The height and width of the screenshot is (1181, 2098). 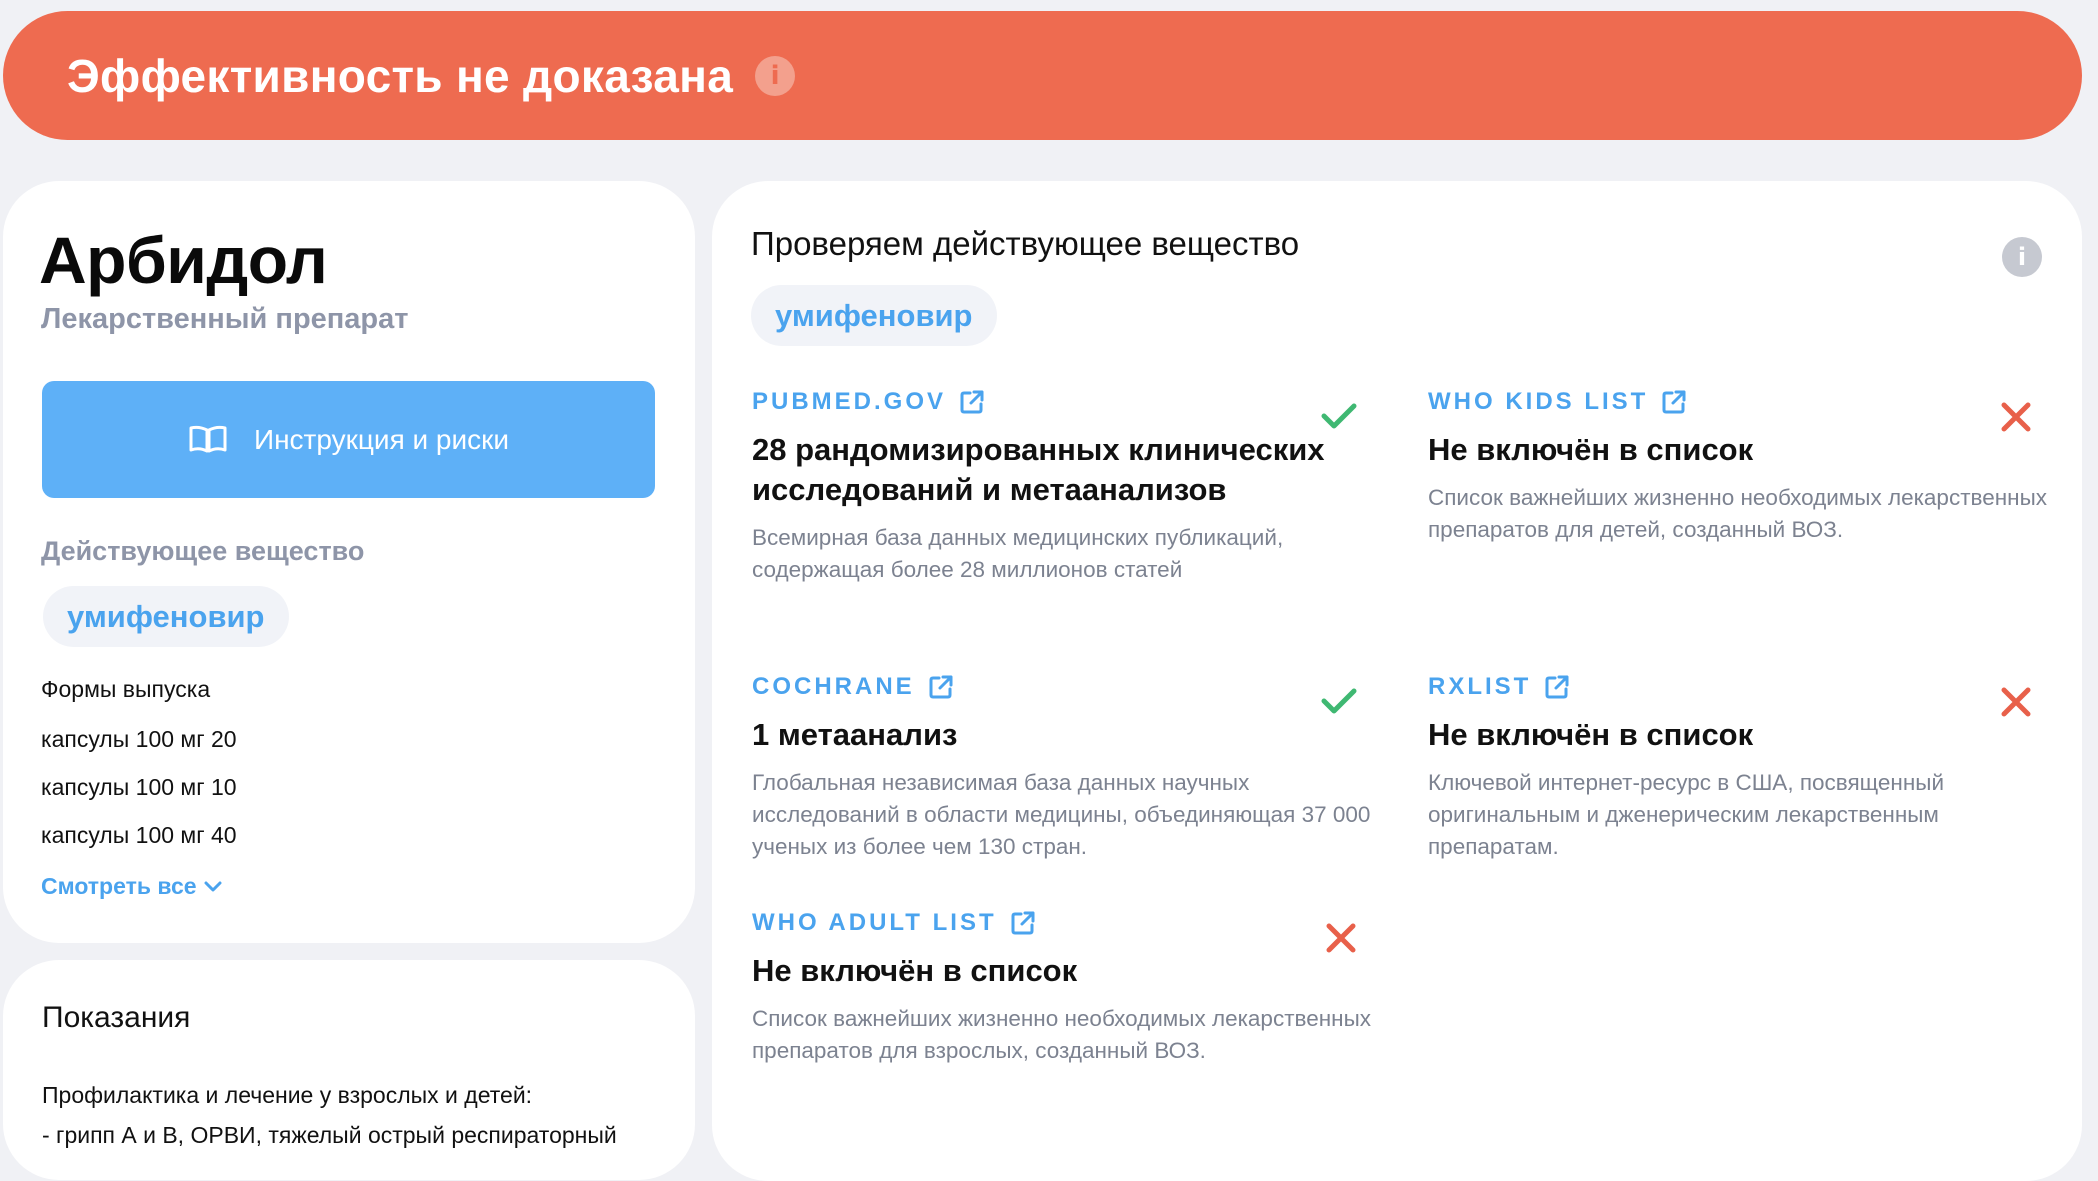 What do you see at coordinates (1042, 75) in the screenshot?
I see `efficacy-banner: Эффективность не доказана i` at bounding box center [1042, 75].